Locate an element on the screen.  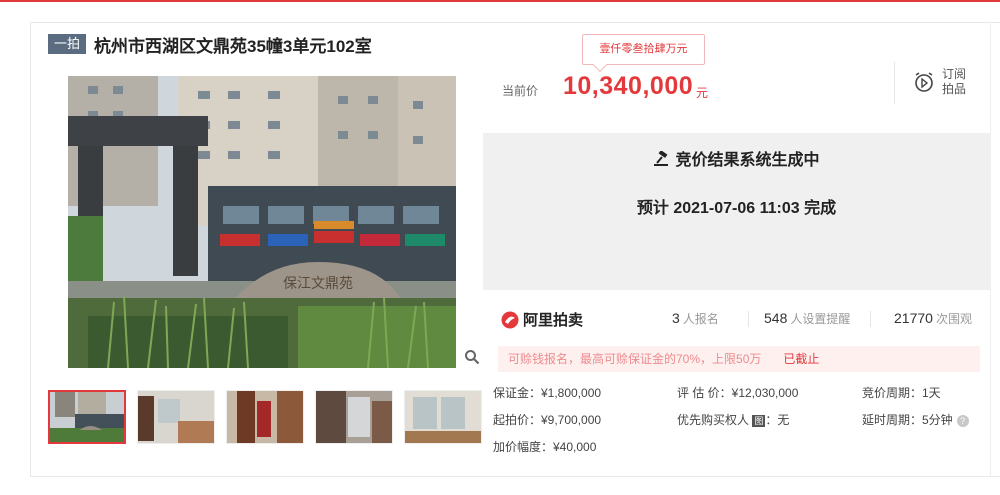
assessed-price-info: 评 估 价：¥12,030,000 is located at coordinates (738, 393).